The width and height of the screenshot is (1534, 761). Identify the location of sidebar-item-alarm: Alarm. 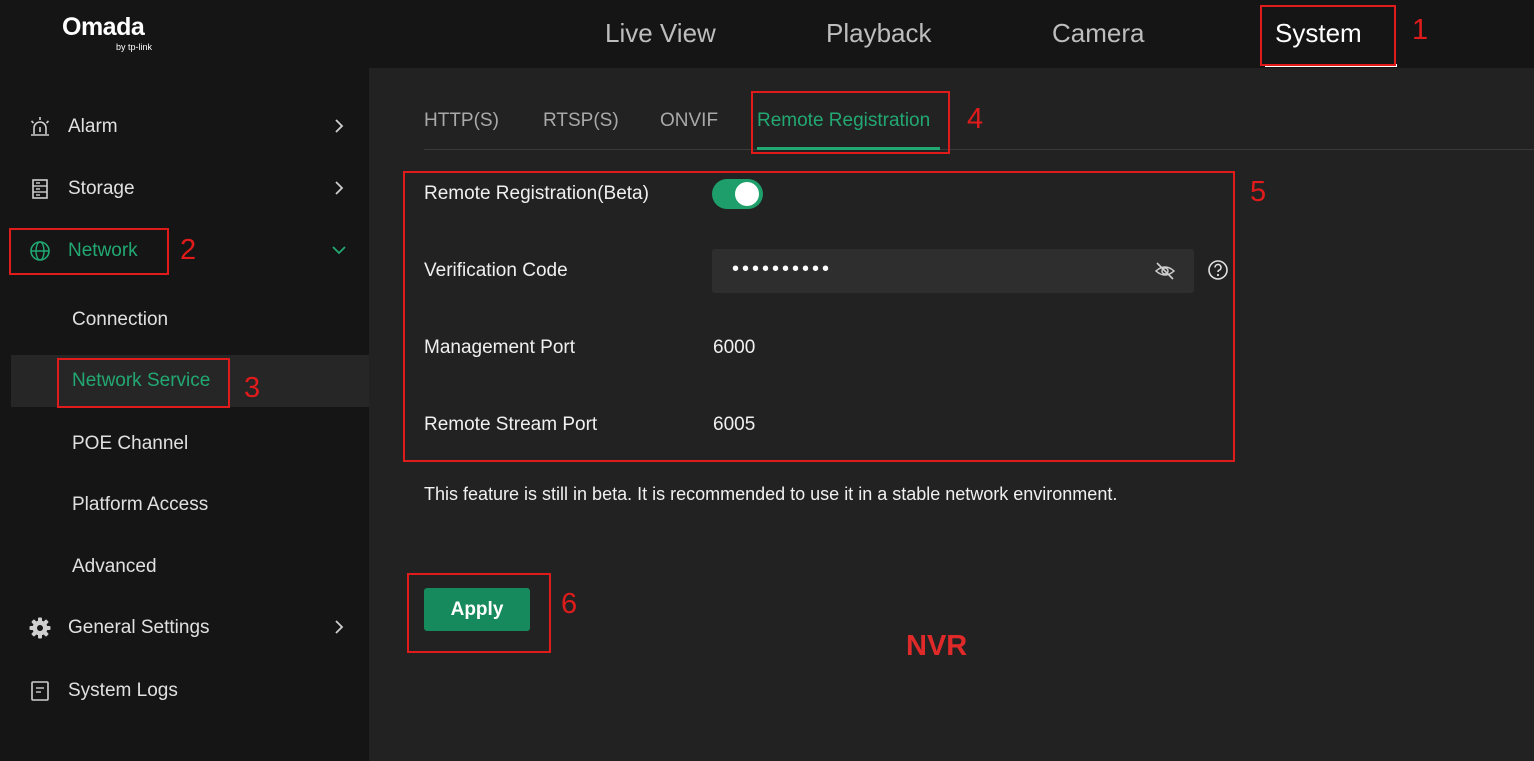
(184, 127).